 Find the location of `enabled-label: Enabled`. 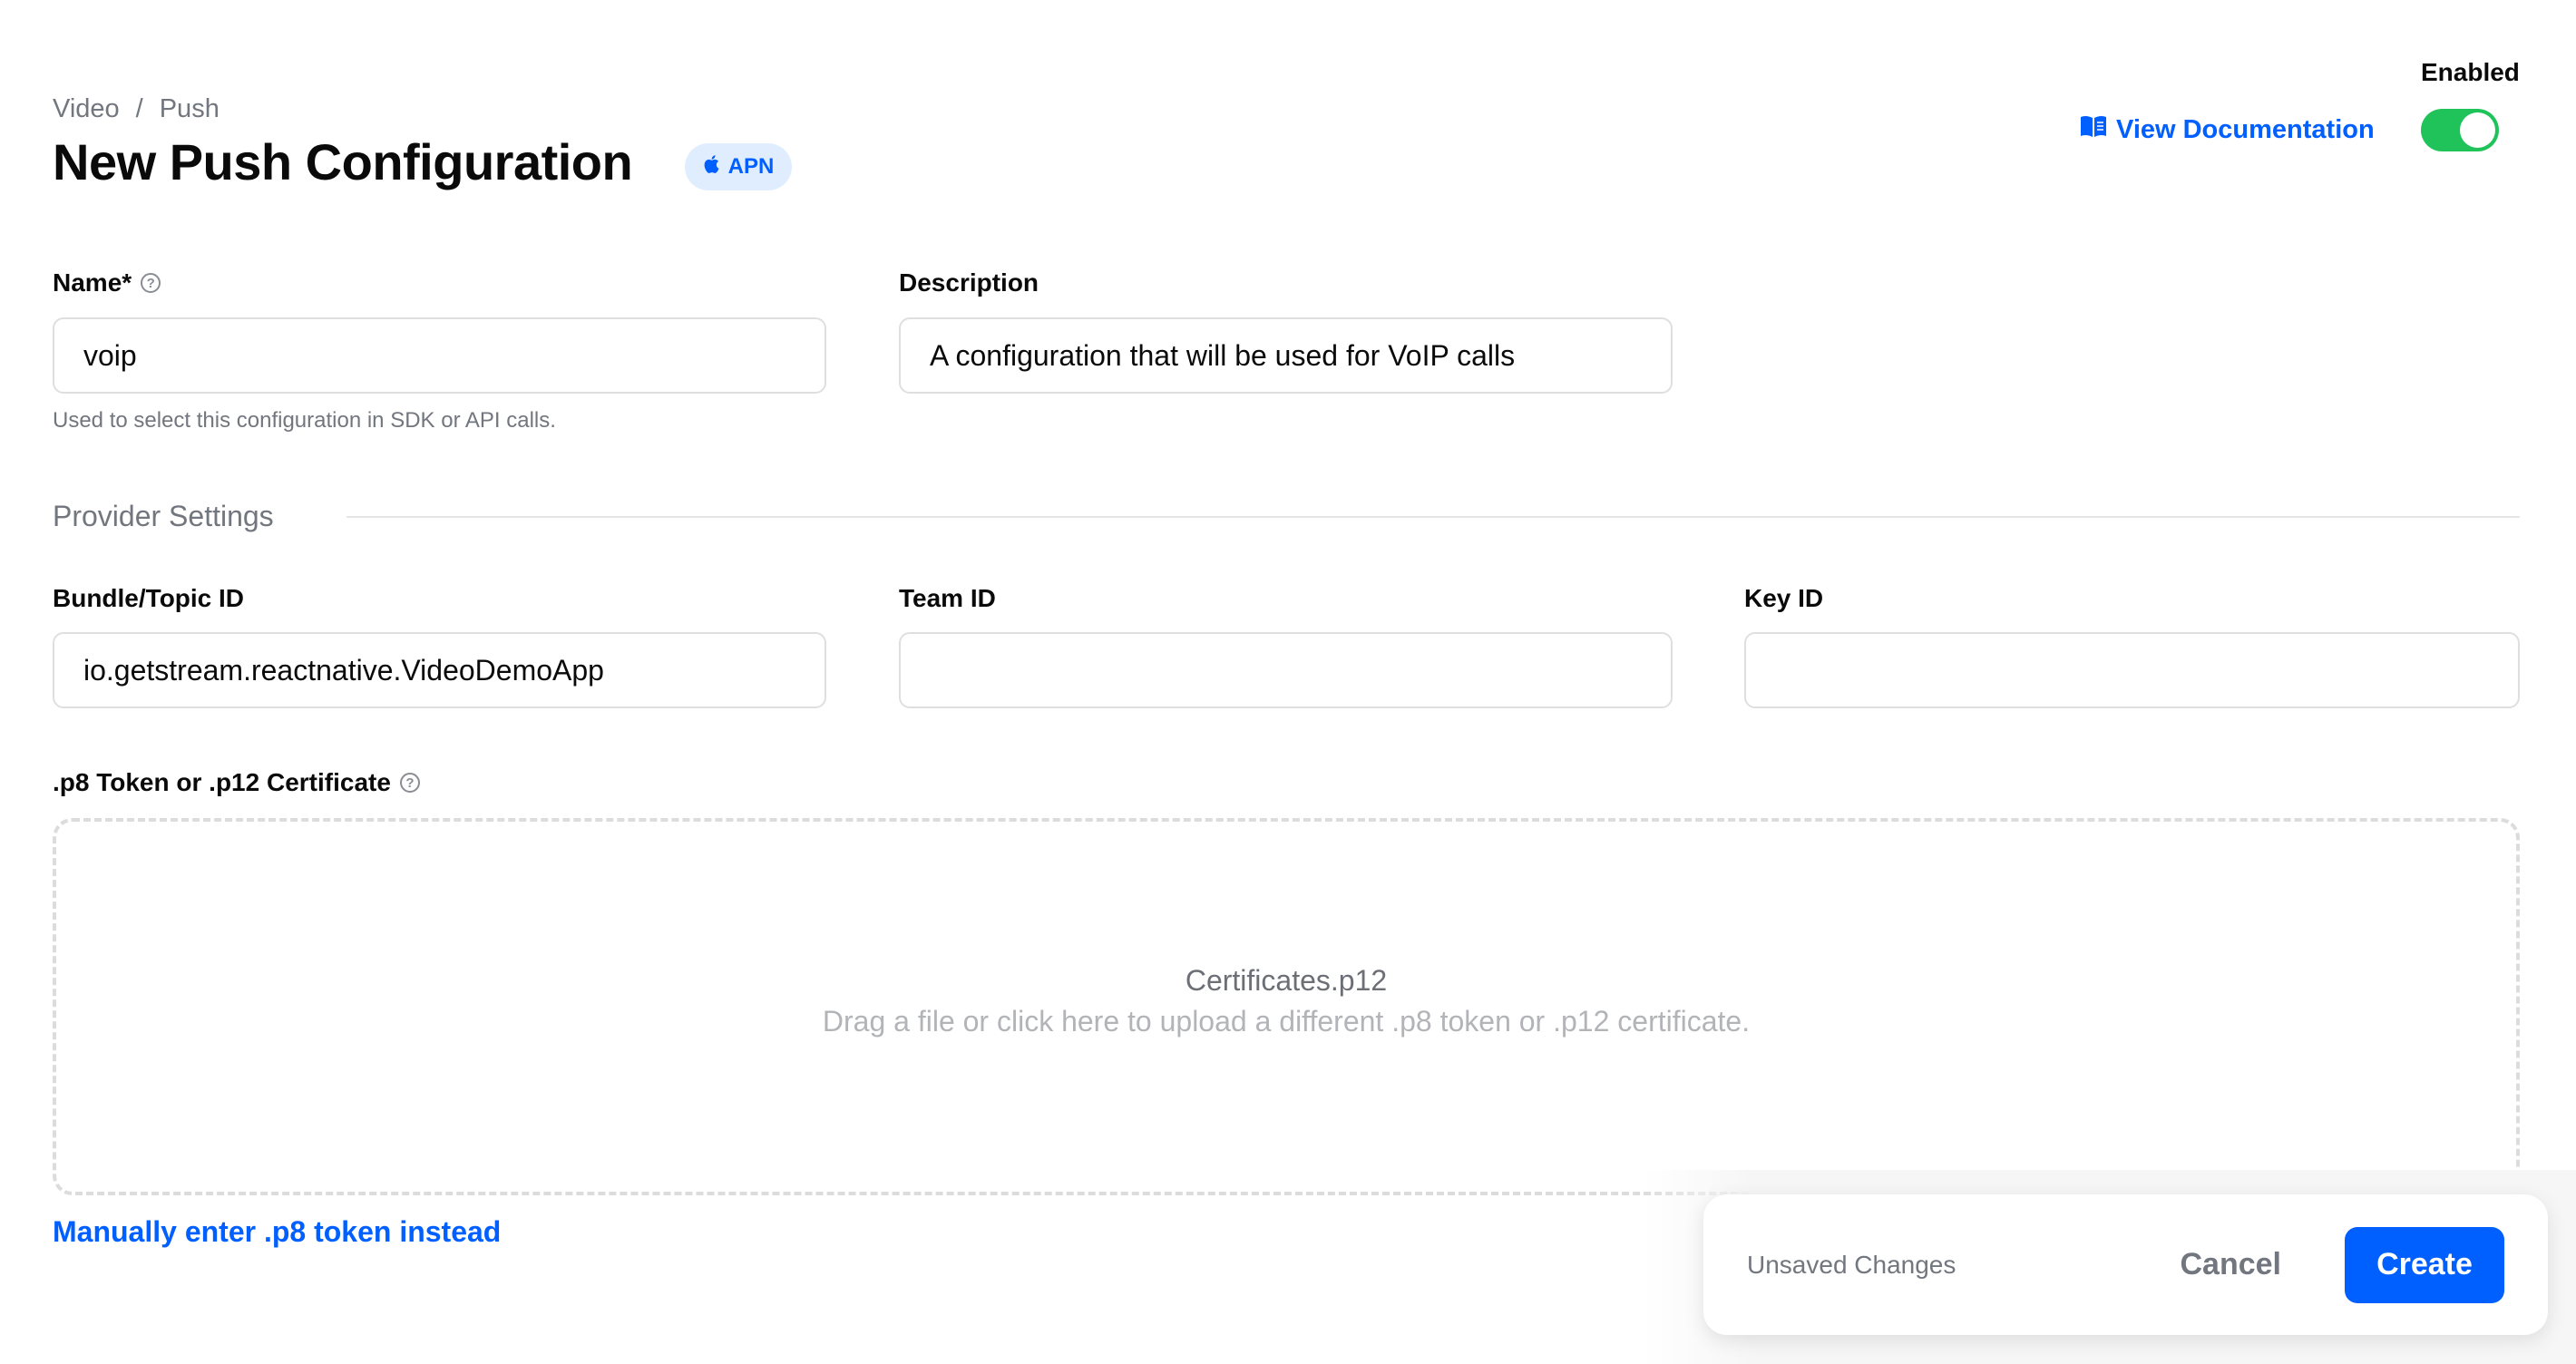

enabled-label: Enabled is located at coordinates (2470, 72).